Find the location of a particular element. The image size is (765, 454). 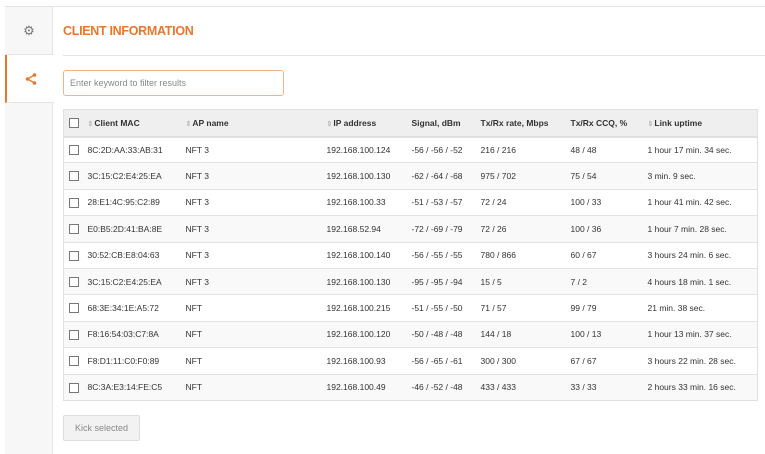

cell-rate: 72 / 24 is located at coordinates (525, 202).